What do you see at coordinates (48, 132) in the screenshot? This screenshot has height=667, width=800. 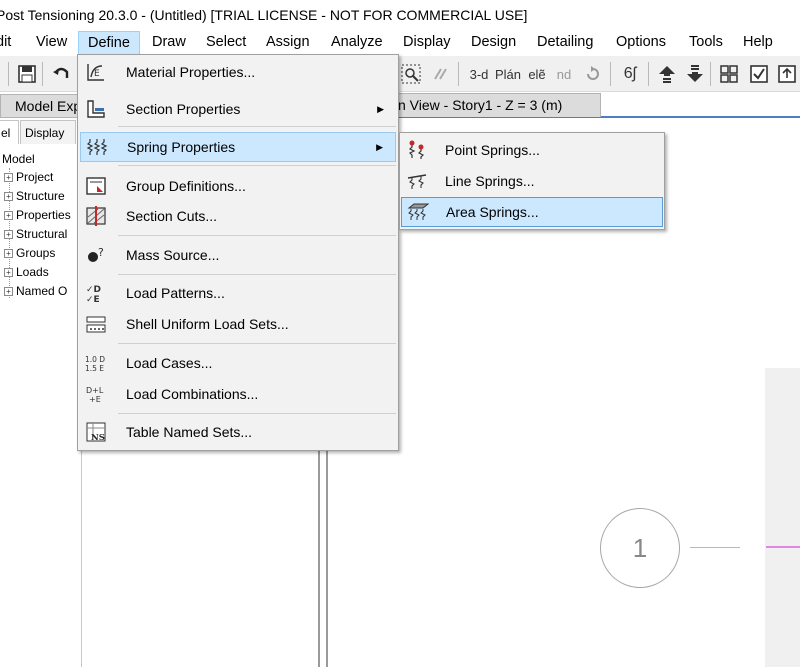 I see `tab-display: Display` at bounding box center [48, 132].